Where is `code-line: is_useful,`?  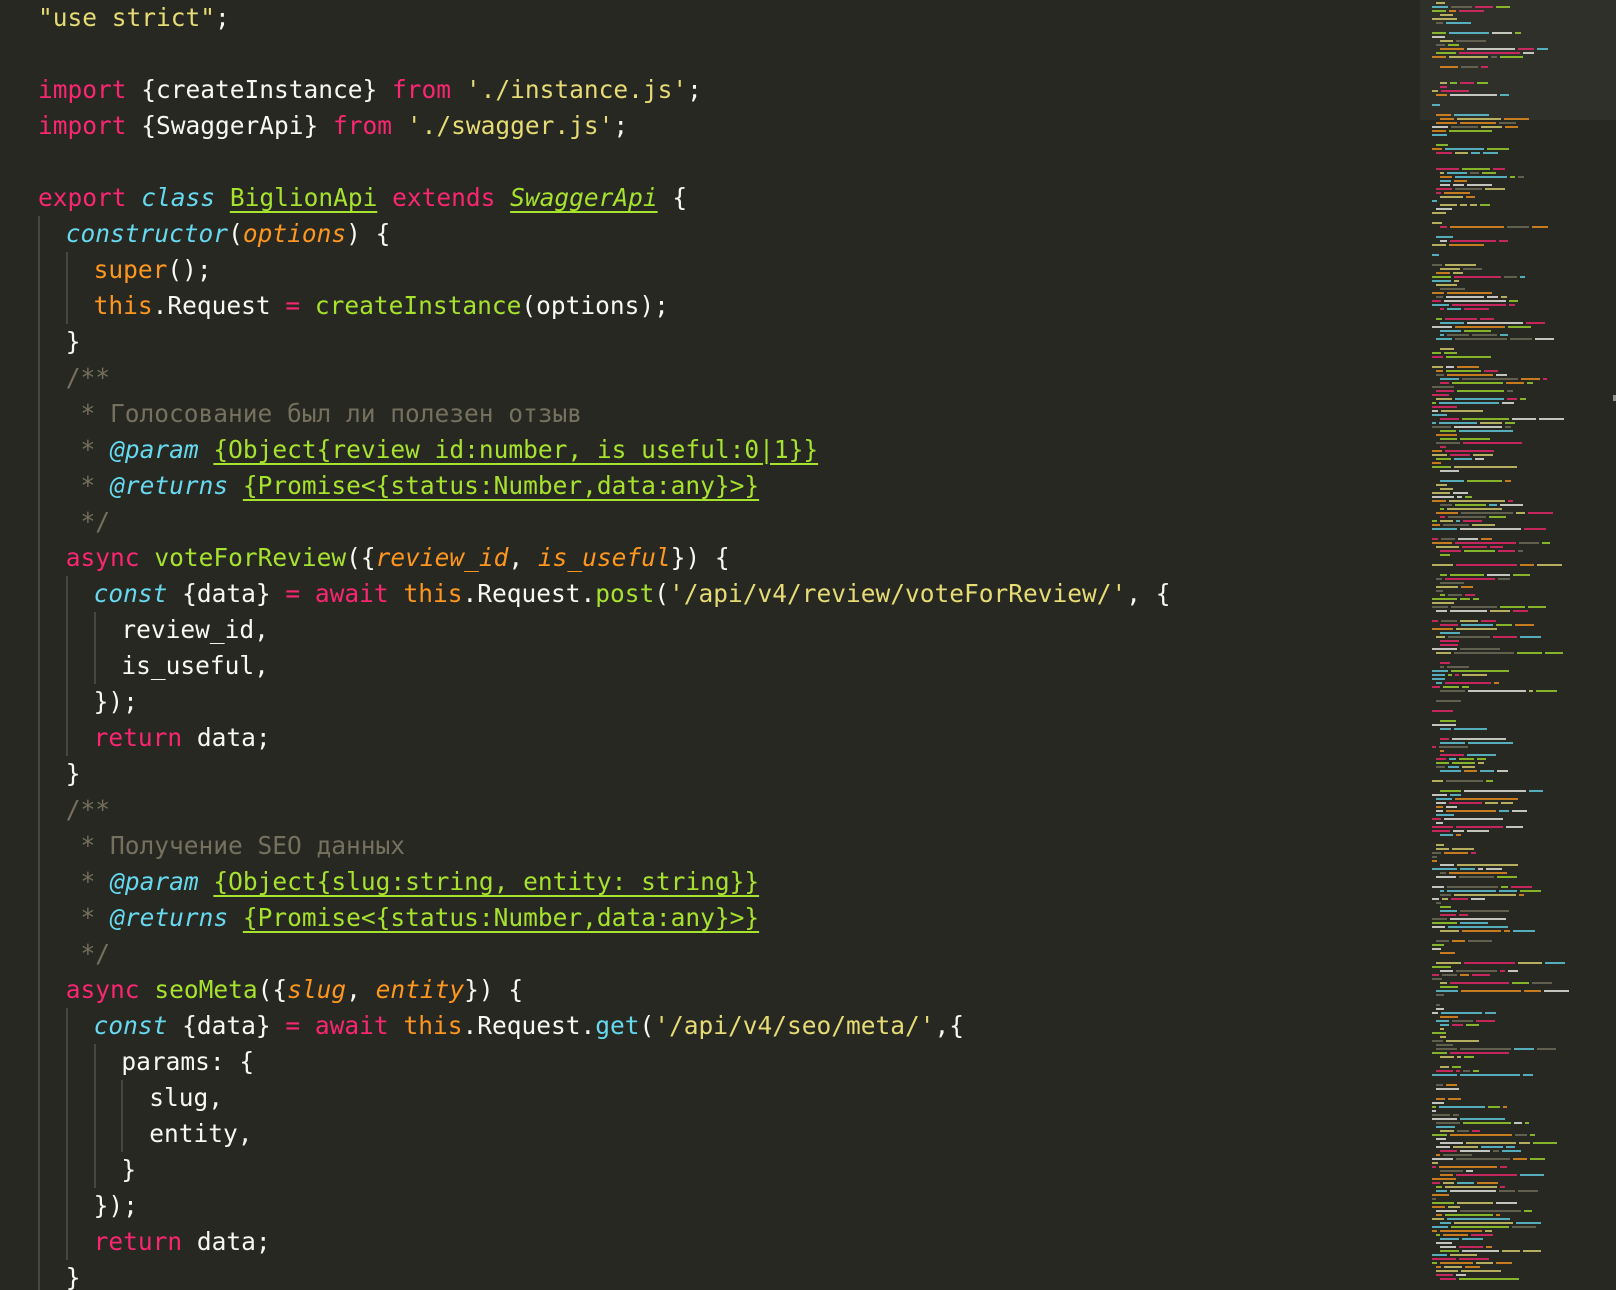
code-line: is_useful, is located at coordinates (729, 666).